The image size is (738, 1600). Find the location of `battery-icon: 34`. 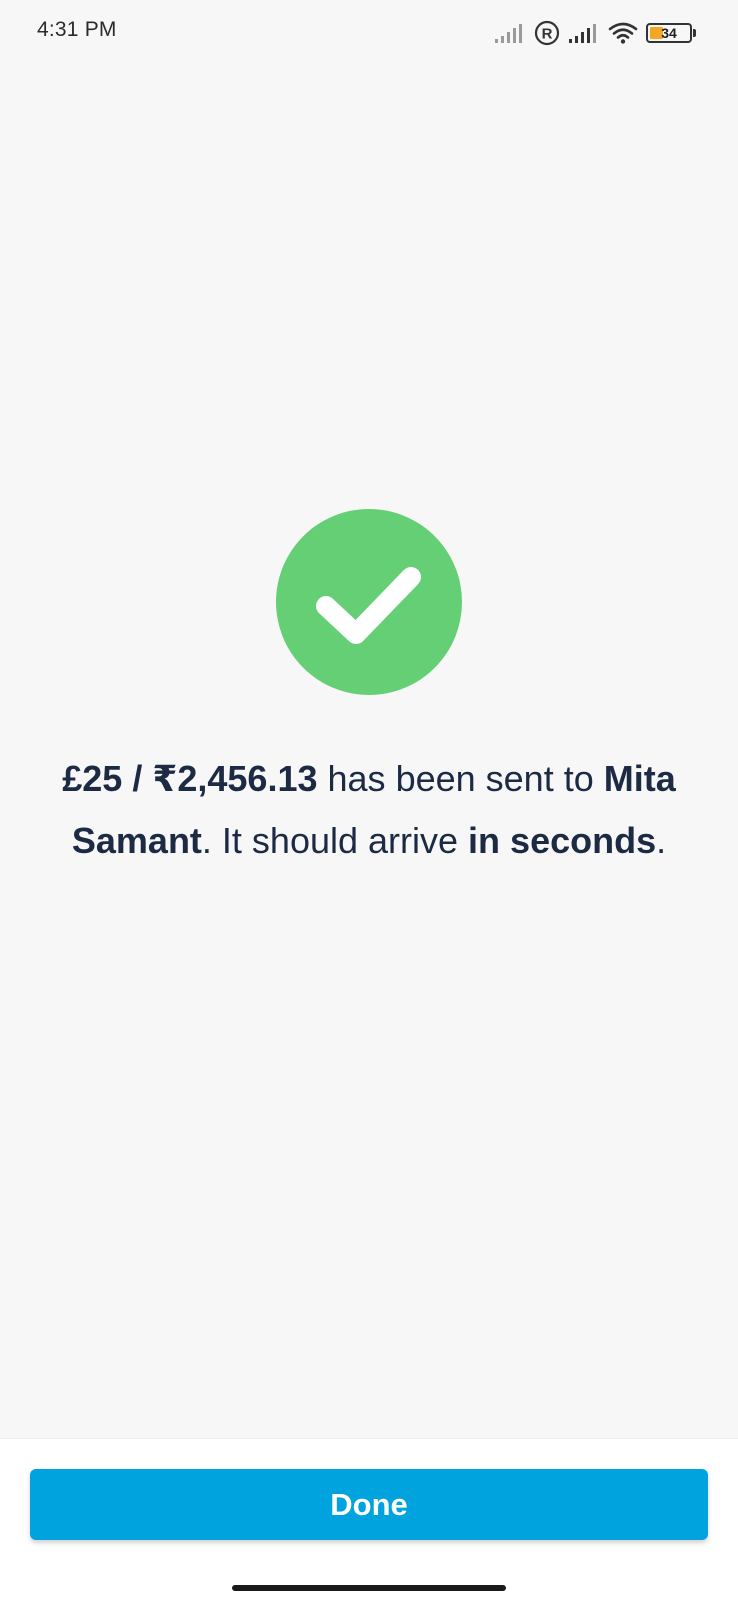

battery-icon: 34 is located at coordinates (671, 33).